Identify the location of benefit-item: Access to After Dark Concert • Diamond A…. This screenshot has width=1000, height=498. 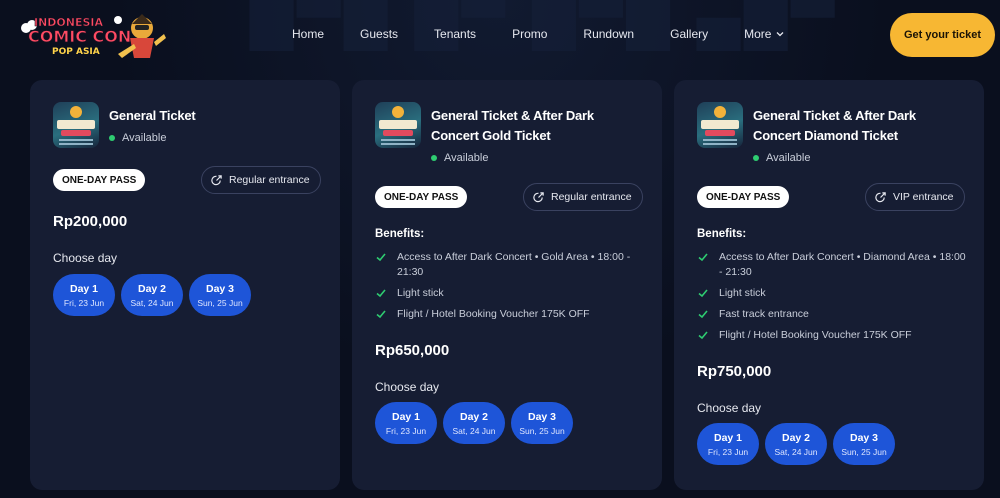
(832, 265).